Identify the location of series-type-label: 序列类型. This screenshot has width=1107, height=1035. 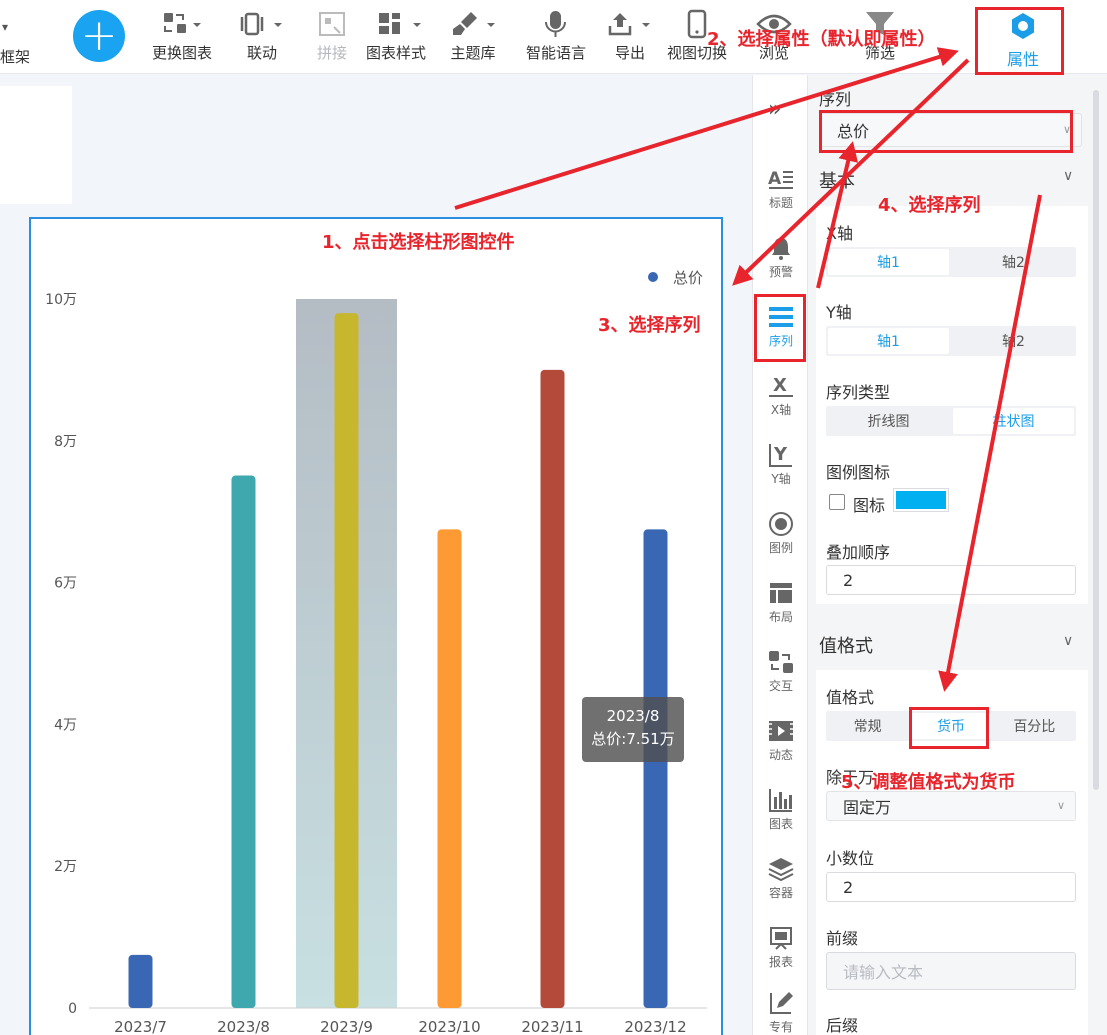
(858, 392).